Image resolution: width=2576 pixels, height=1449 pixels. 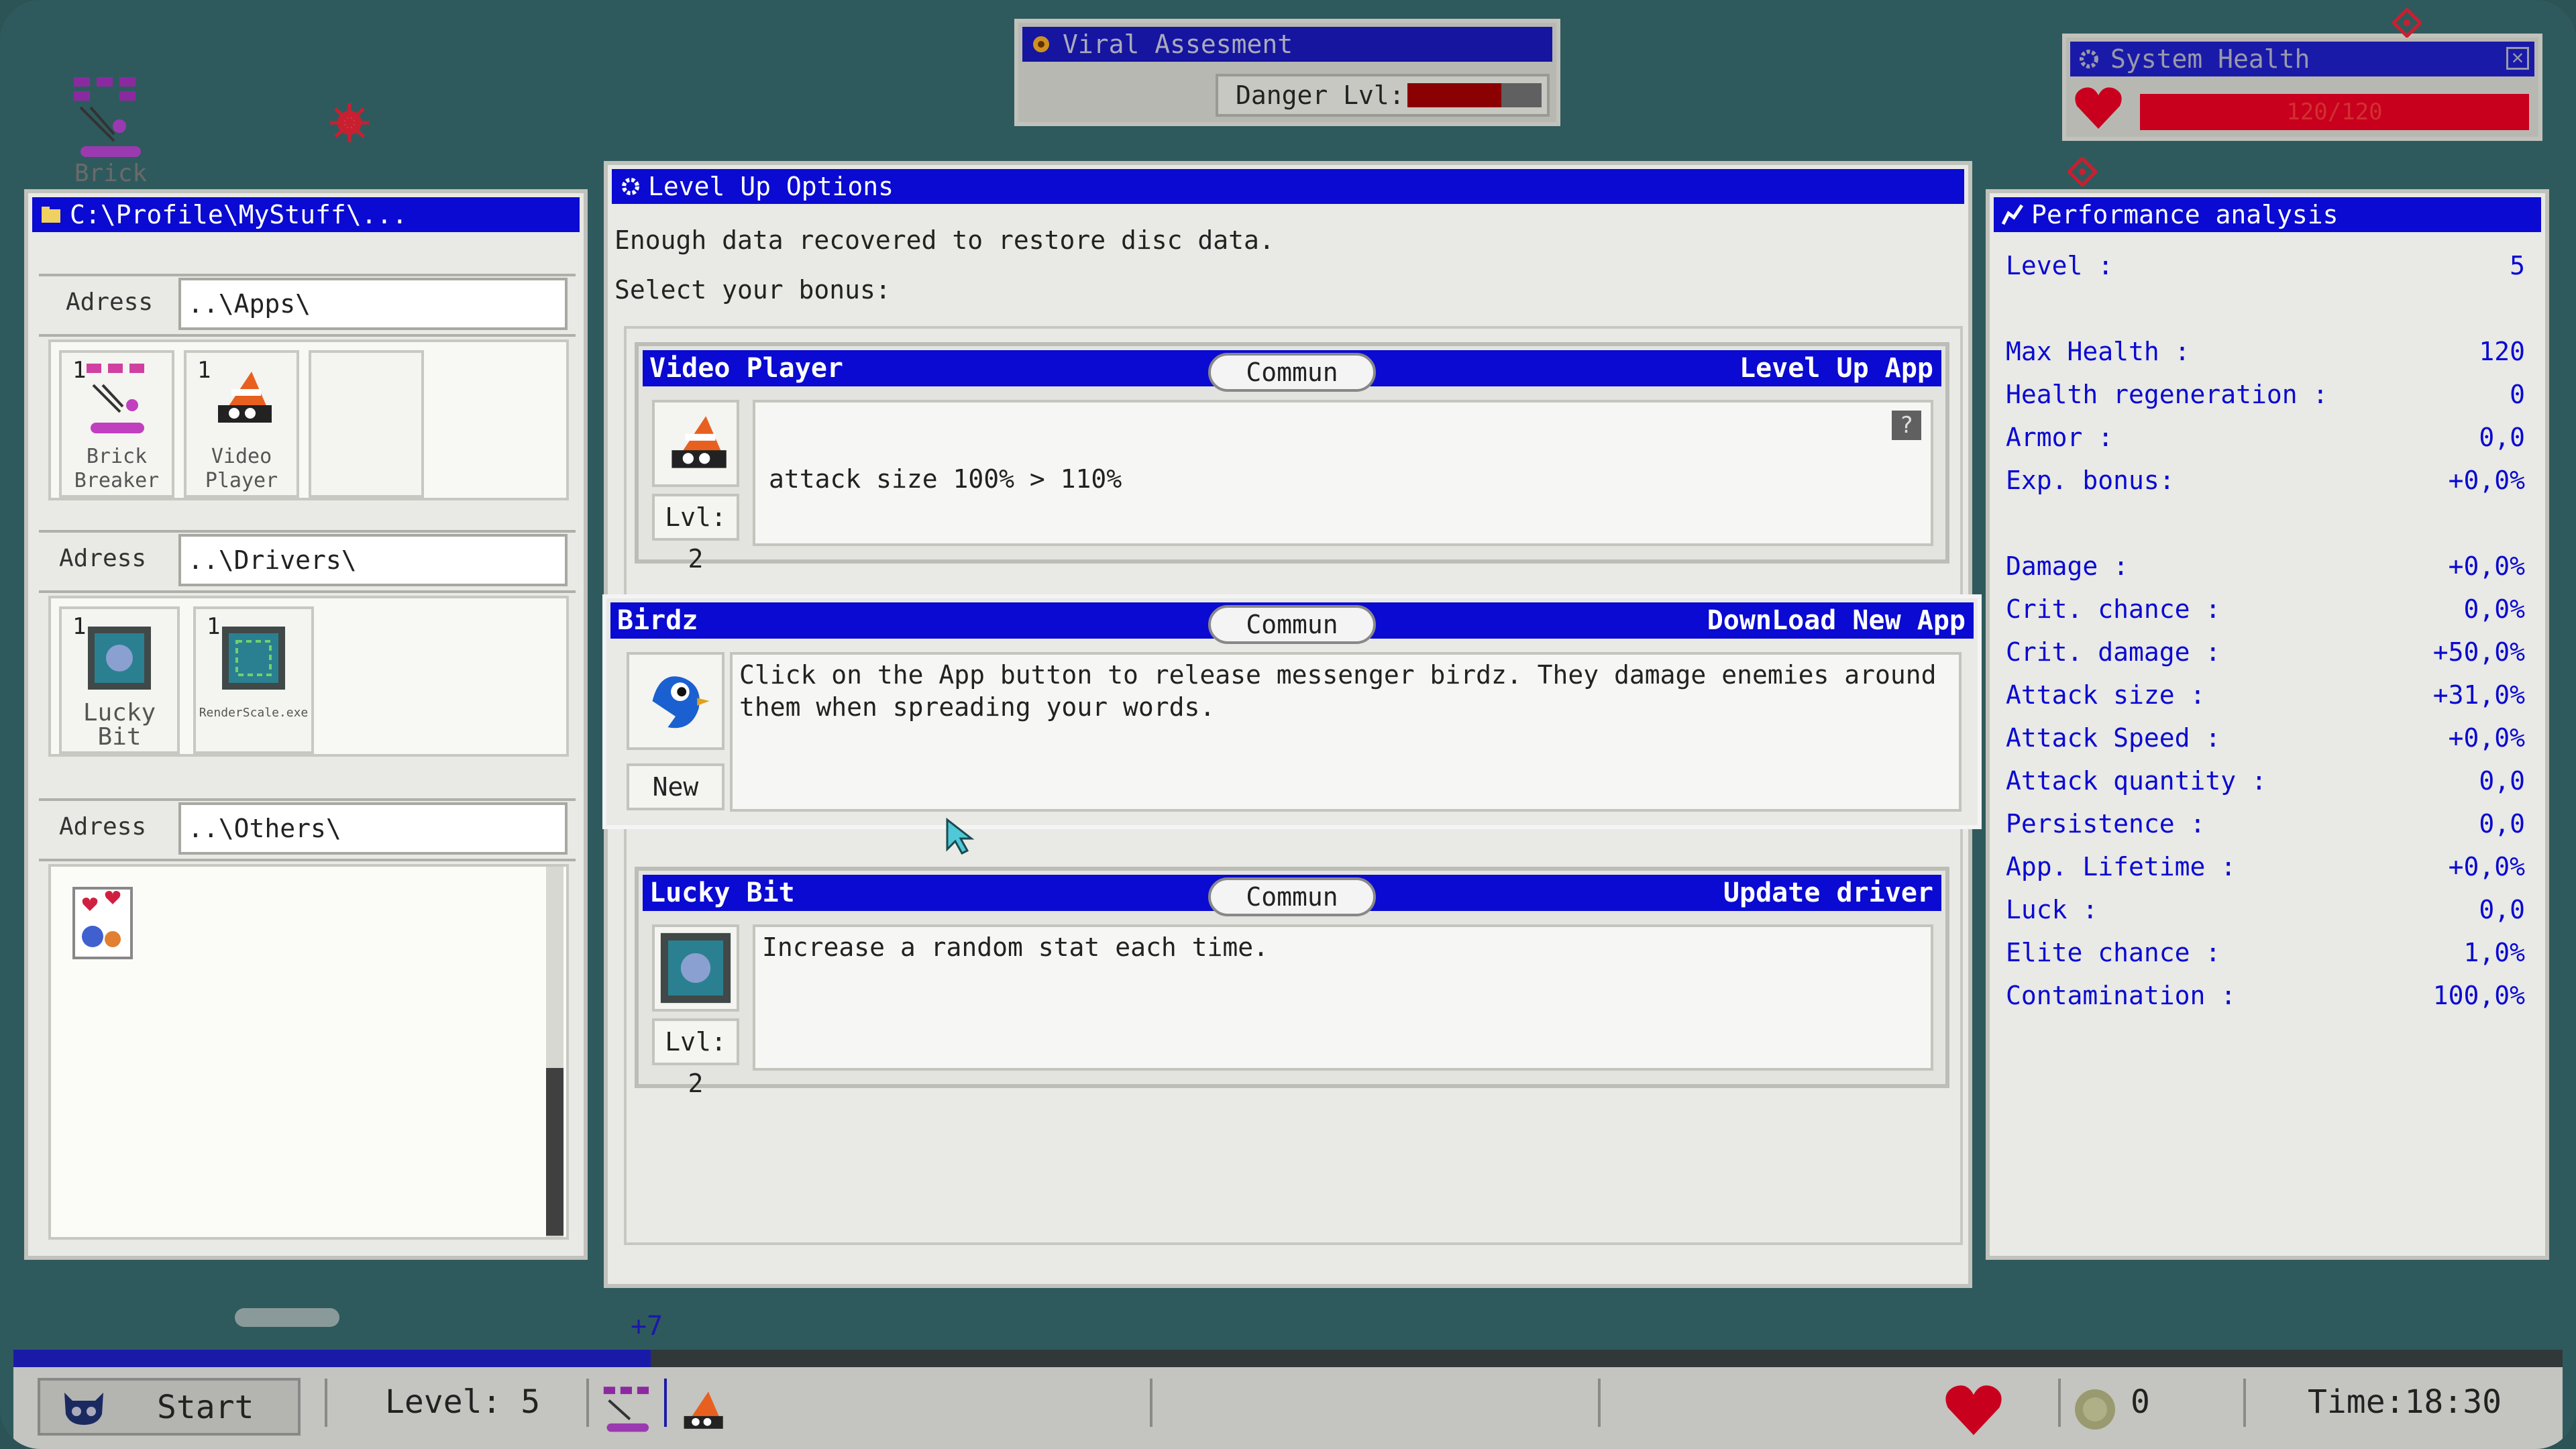 What do you see at coordinates (657, 620) in the screenshot?
I see `card-app-name: Birdz` at bounding box center [657, 620].